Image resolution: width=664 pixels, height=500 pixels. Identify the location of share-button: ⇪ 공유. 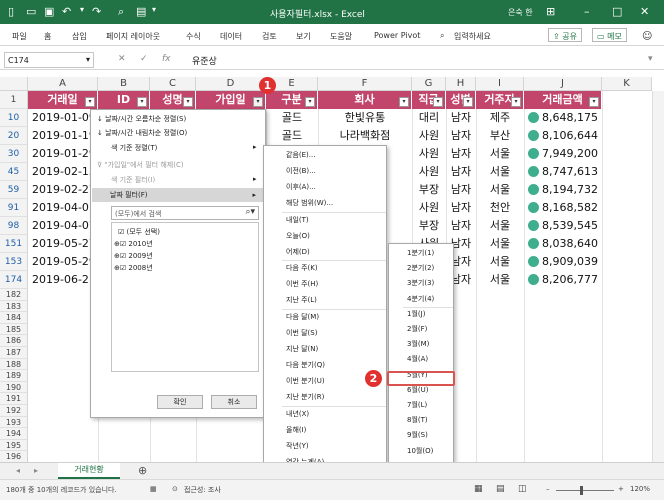
(565, 35).